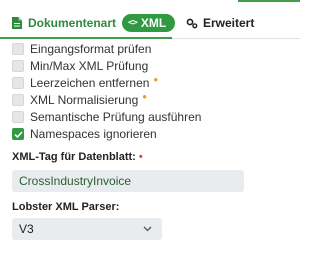 The image size is (320, 263). I want to click on parser-field-label: Lobster XML Parser:, so click(66, 207).